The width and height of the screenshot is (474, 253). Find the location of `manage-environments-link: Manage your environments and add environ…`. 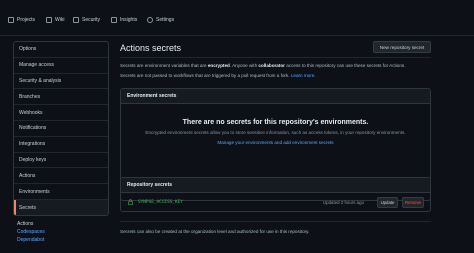

manage-environments-link: Manage your environments and add environ… is located at coordinates (275, 142).